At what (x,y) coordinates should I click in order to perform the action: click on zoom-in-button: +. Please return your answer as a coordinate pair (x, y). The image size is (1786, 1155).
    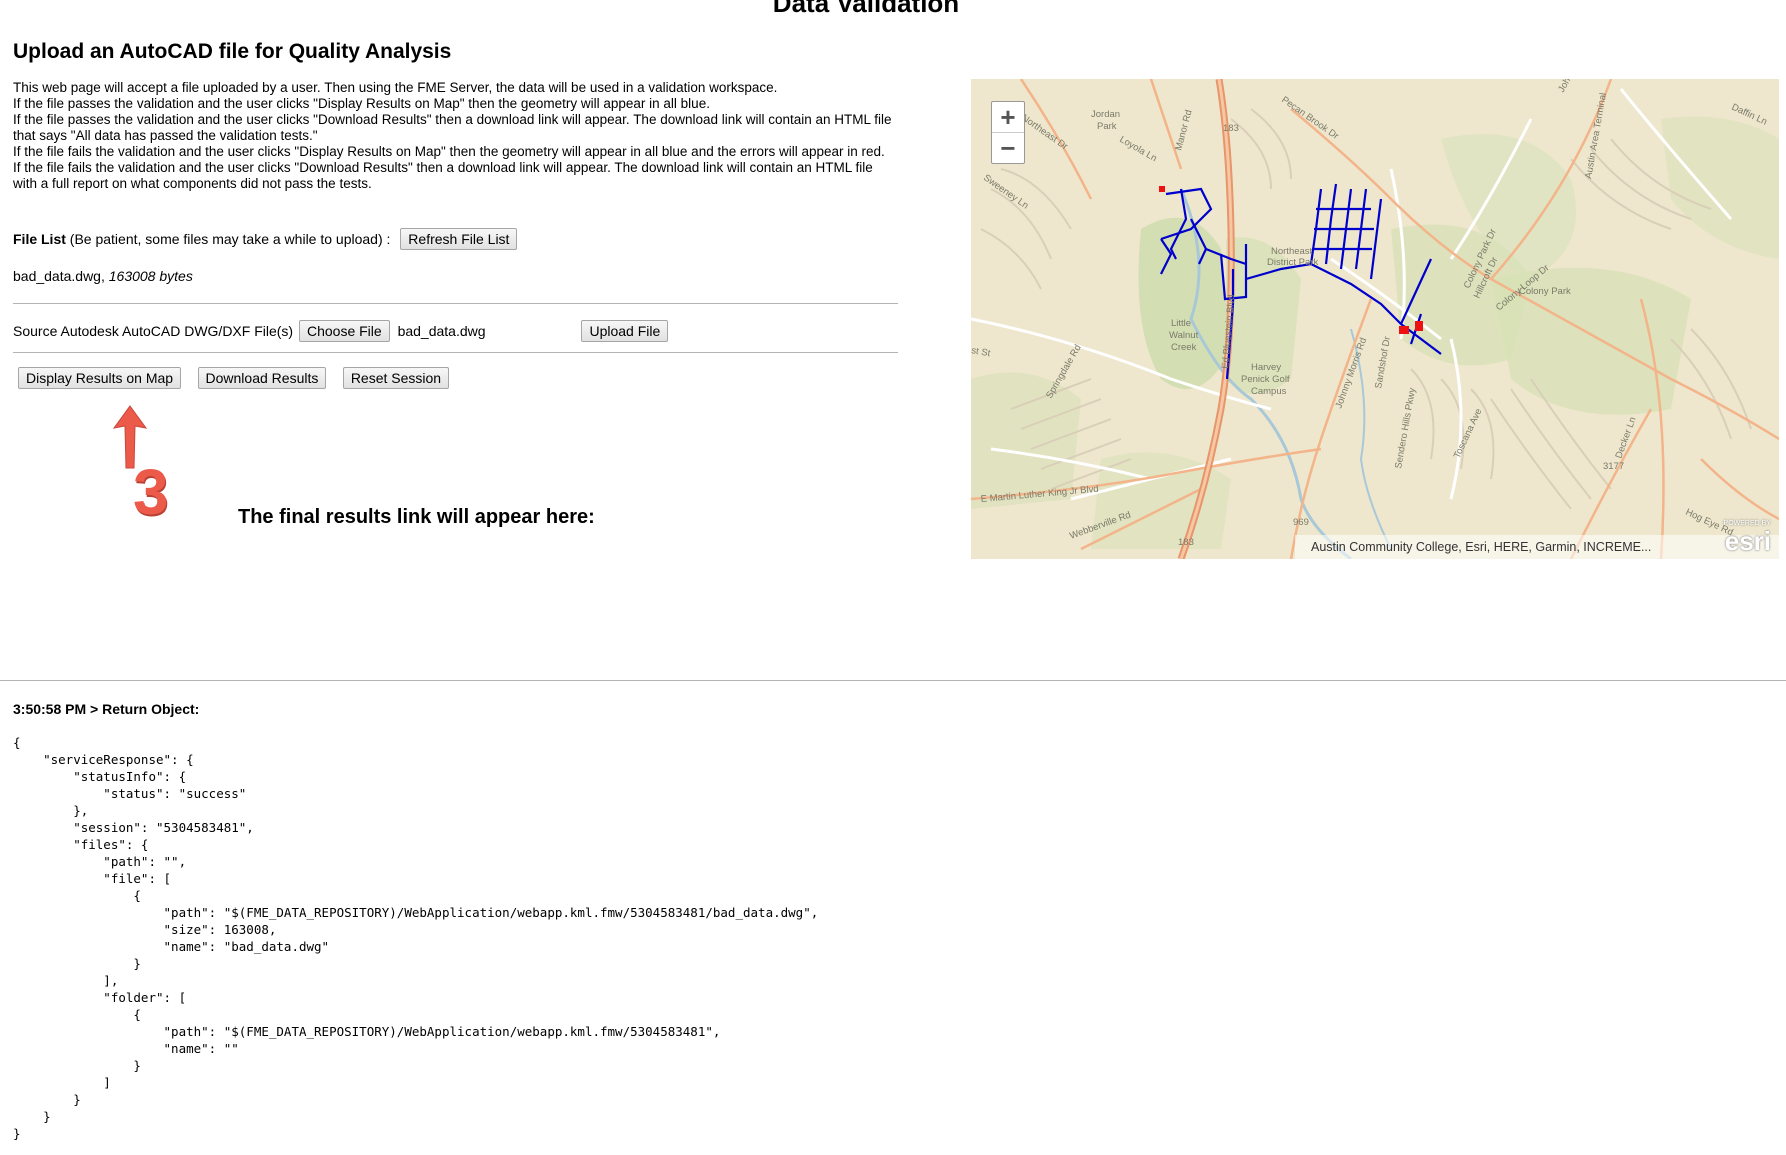
    Looking at the image, I should click on (1008, 117).